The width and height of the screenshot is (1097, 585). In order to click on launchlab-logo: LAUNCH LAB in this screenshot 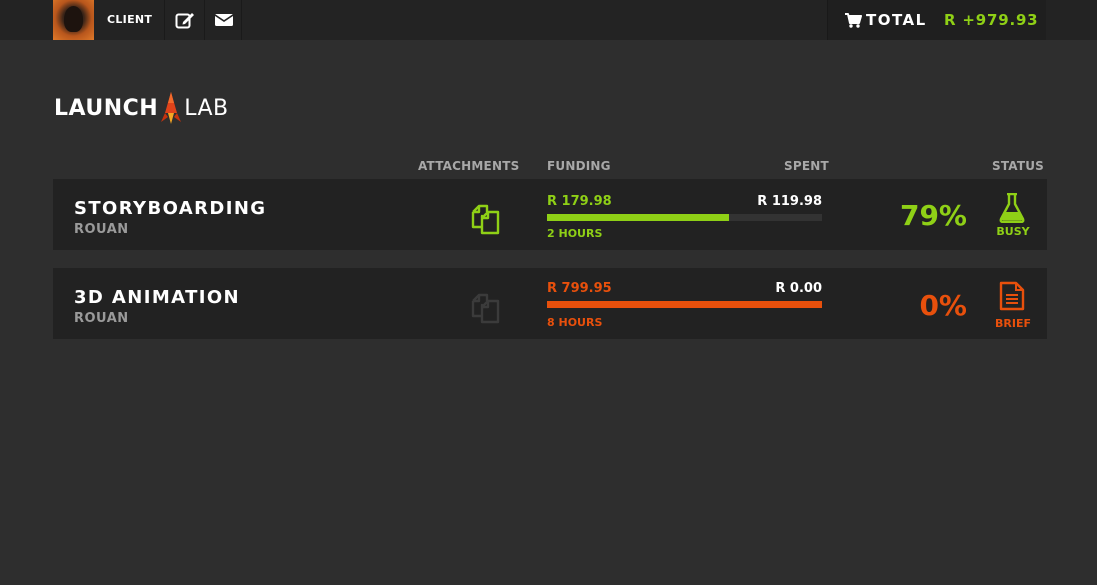, I will do `click(141, 108)`.